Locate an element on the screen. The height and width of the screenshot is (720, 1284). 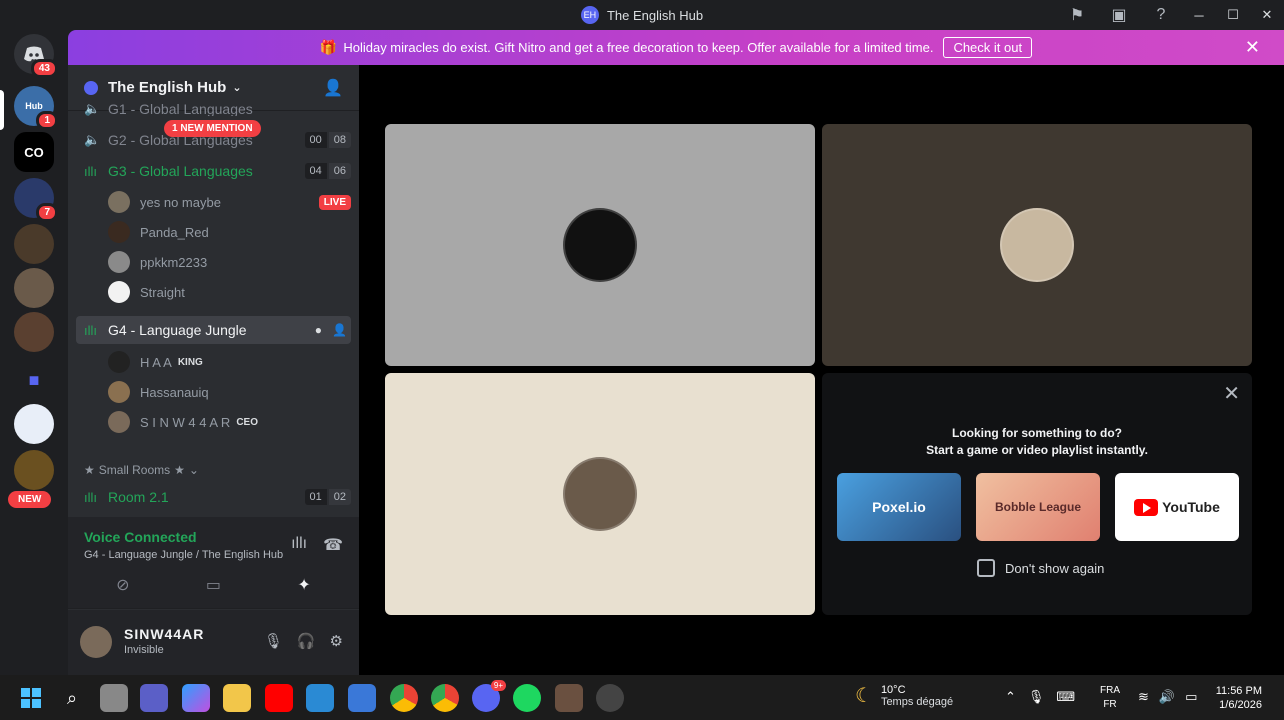
task-view-icon is located at coordinates (114, 698).